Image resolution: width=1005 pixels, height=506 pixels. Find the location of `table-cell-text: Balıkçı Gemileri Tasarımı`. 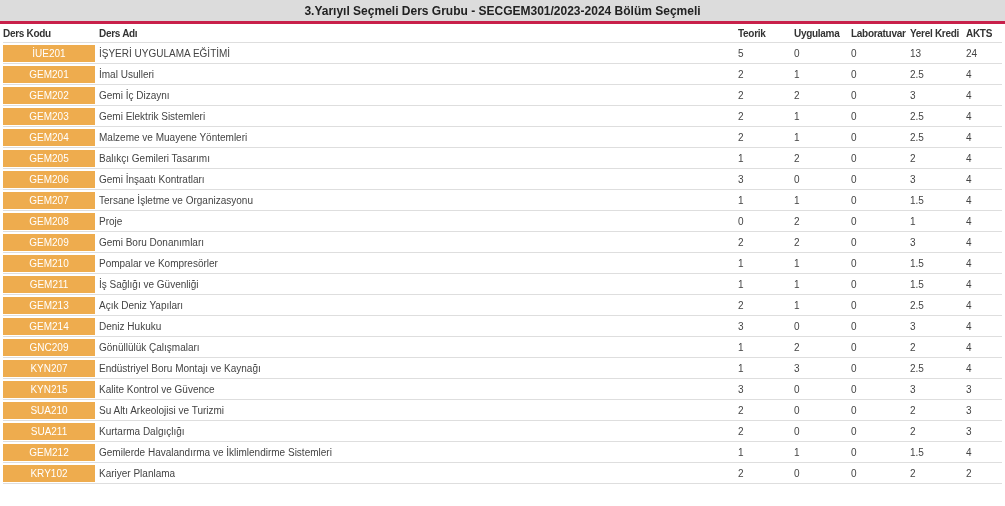

table-cell-text: Balıkçı Gemileri Tasarımı is located at coordinates (155, 158).